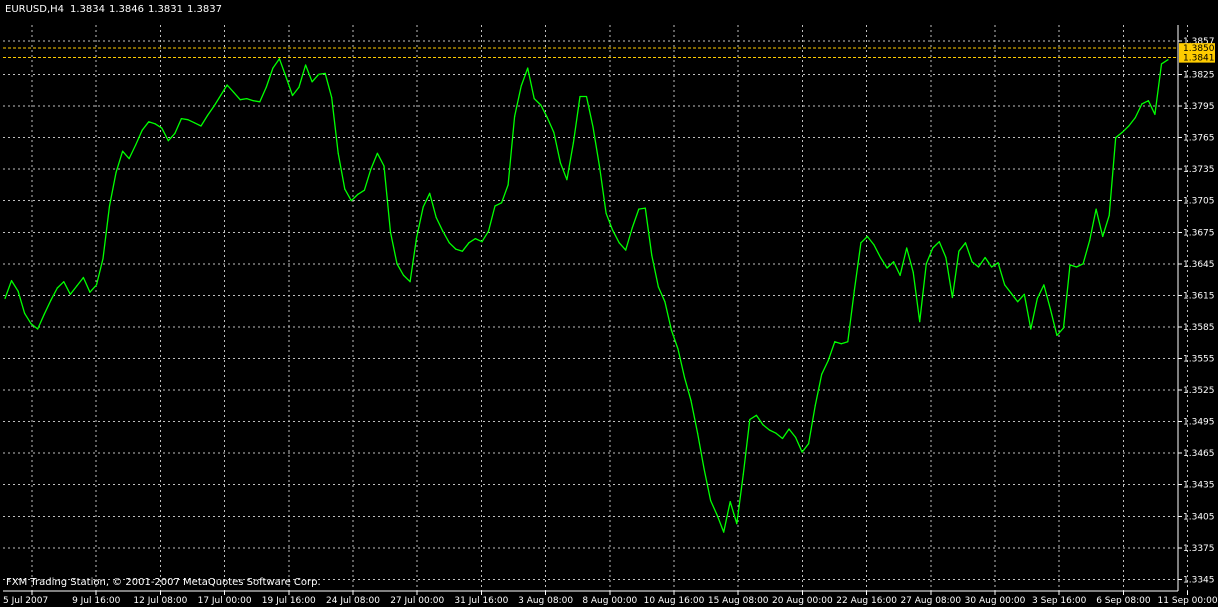 Image resolution: width=1218 pixels, height=607 pixels. I want to click on y-tick-label: 1.3735, so click(1199, 170).